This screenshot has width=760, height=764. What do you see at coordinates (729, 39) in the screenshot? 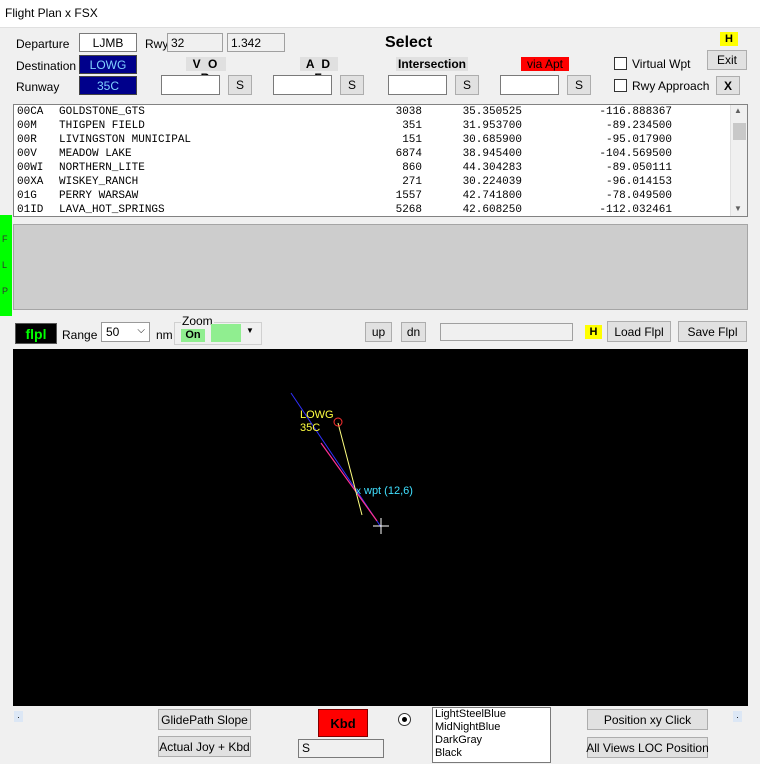
I see `help-badge-top: H` at bounding box center [729, 39].